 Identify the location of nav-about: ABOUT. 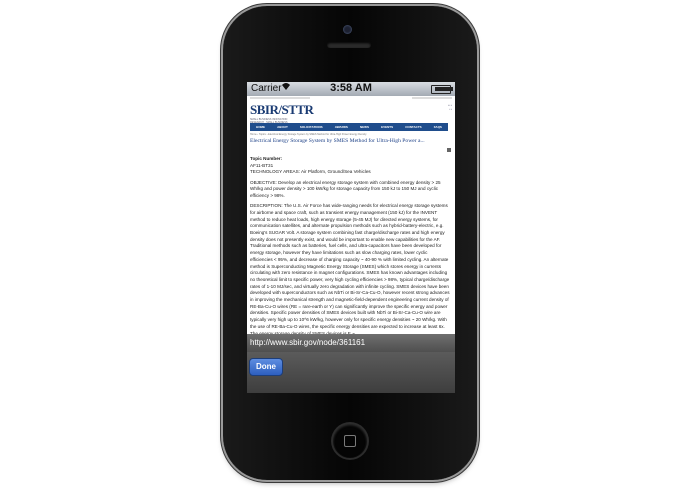
(282, 127).